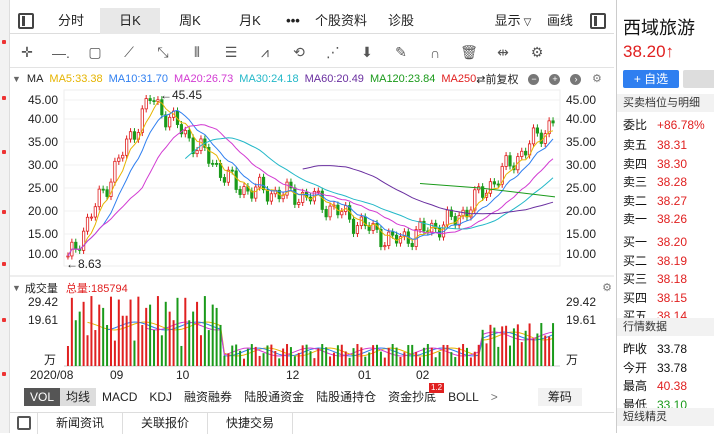 This screenshot has height=434, width=714. Describe the element at coordinates (299, 52) in the screenshot. I see `cycle-tool-icon: ⟲` at that location.